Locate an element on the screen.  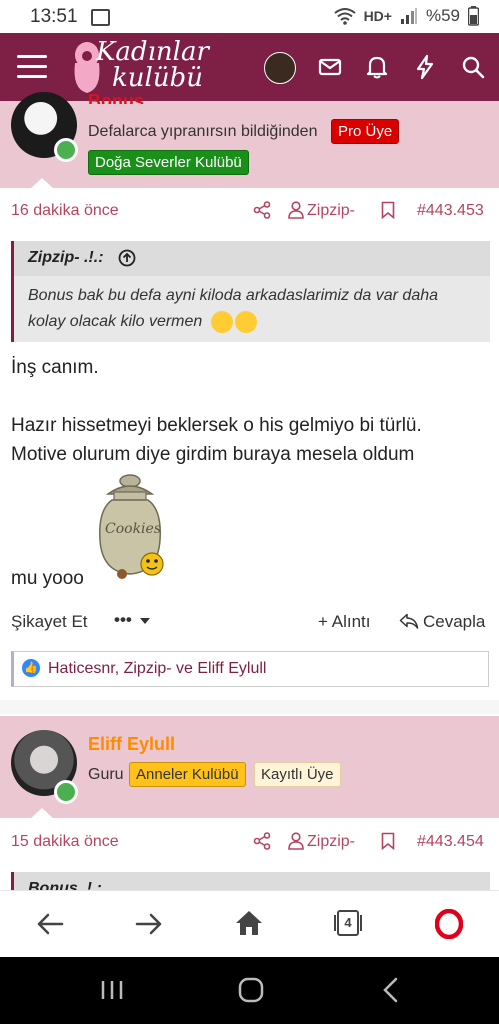
post-separator is located at coordinates (249, 707).